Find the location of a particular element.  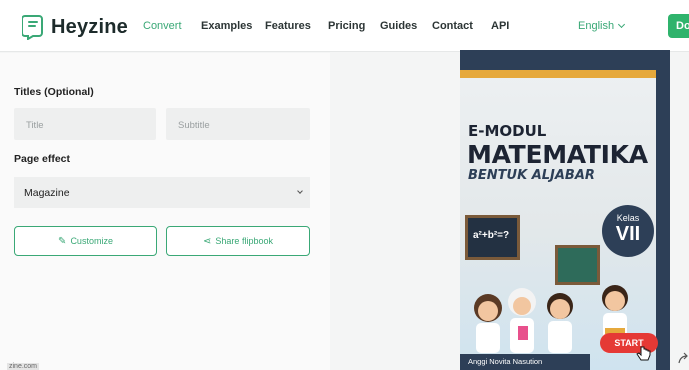

share-flipbook-button: ⋖ Share flipbook is located at coordinates (238, 241).